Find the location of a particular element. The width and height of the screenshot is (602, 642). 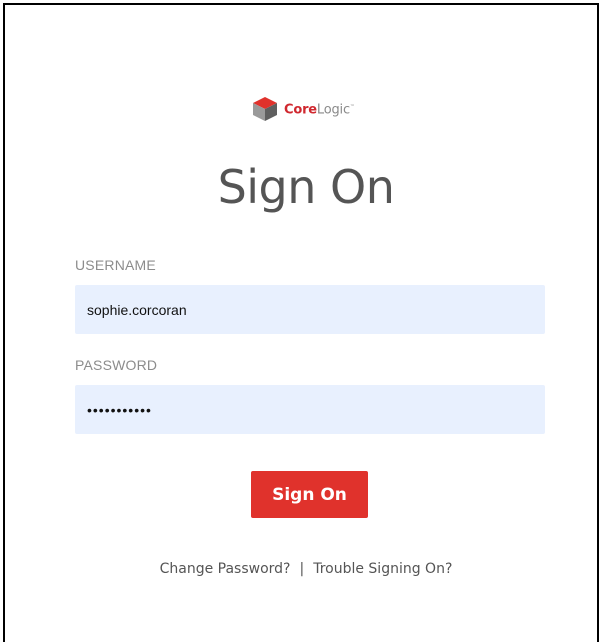

corelogic-logo-mark-icon is located at coordinates (265, 108).